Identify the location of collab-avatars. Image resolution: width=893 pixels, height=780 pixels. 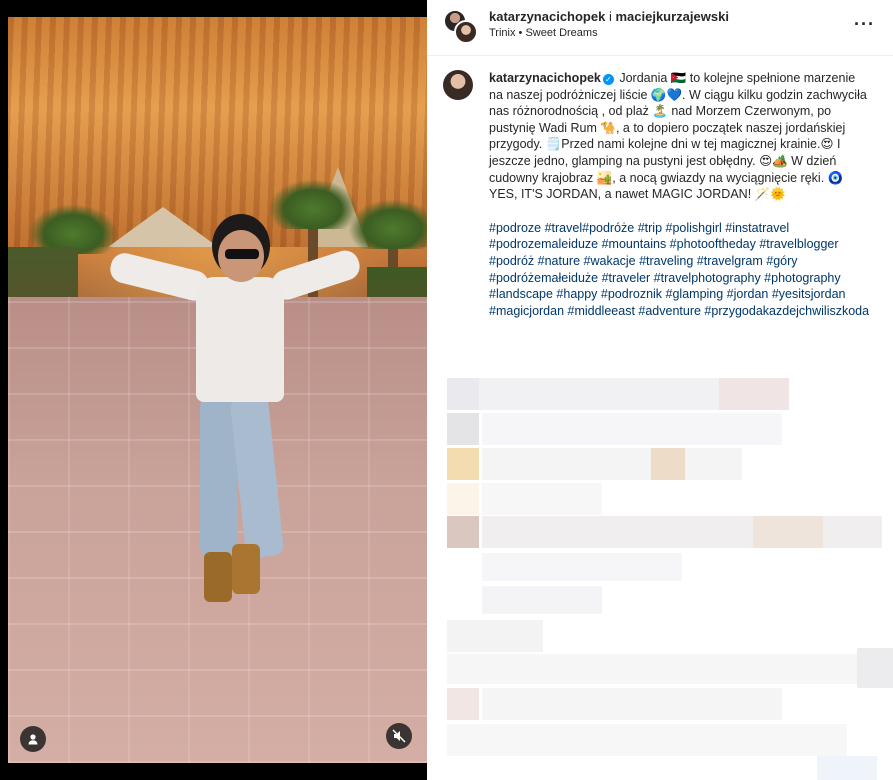
(461, 27).